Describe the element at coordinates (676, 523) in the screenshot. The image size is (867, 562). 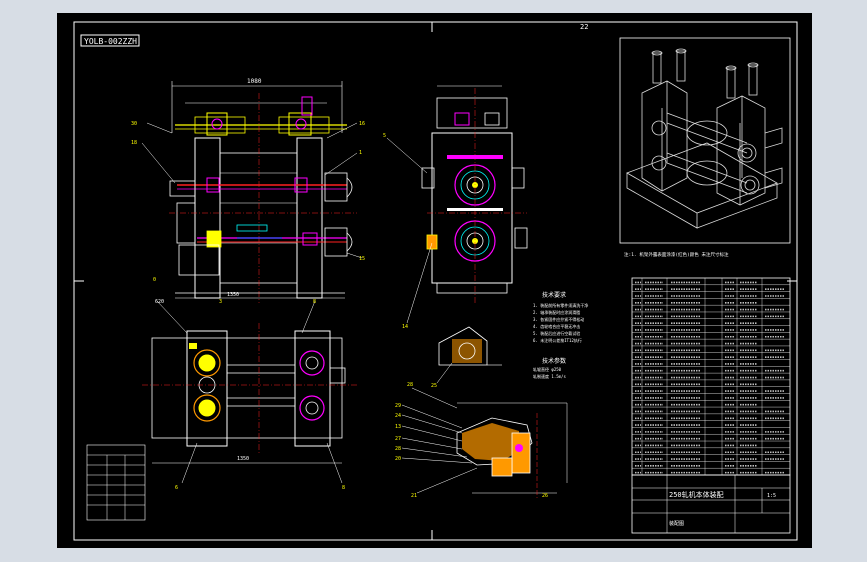
I see `title-block-drawn: 装配图` at that location.